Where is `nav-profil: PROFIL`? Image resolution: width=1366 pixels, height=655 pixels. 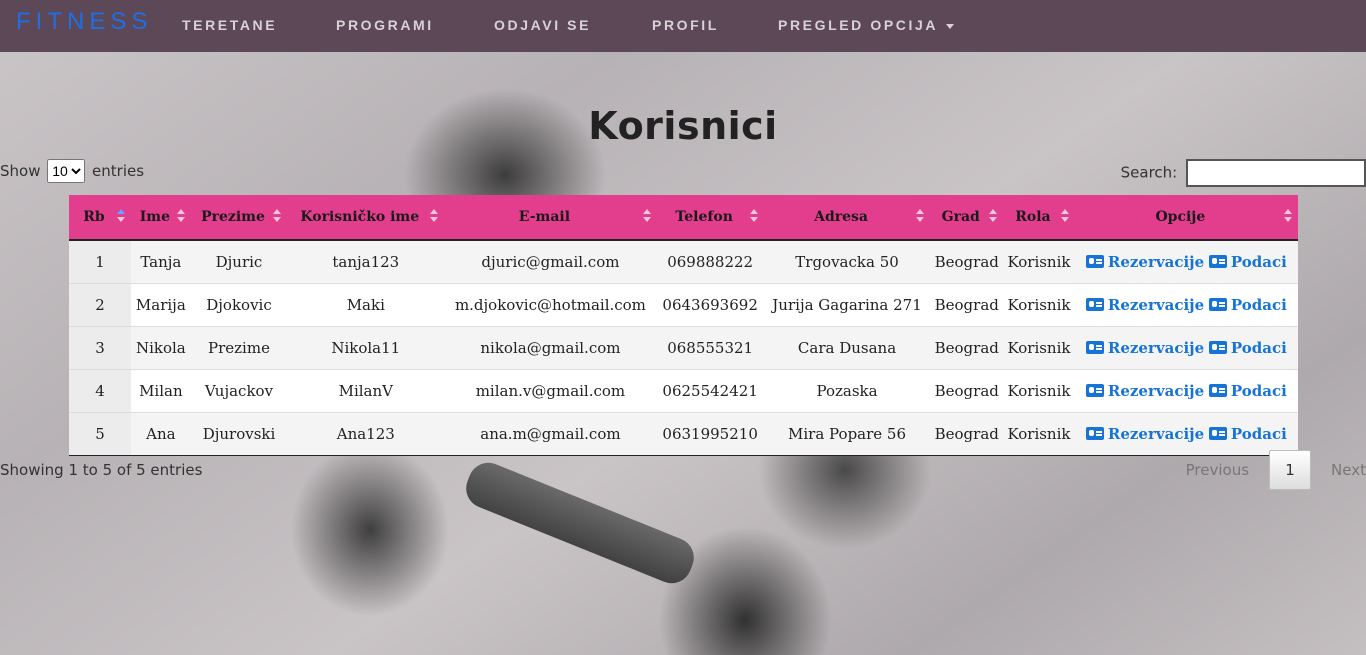
nav-profil: PROFIL is located at coordinates (685, 25).